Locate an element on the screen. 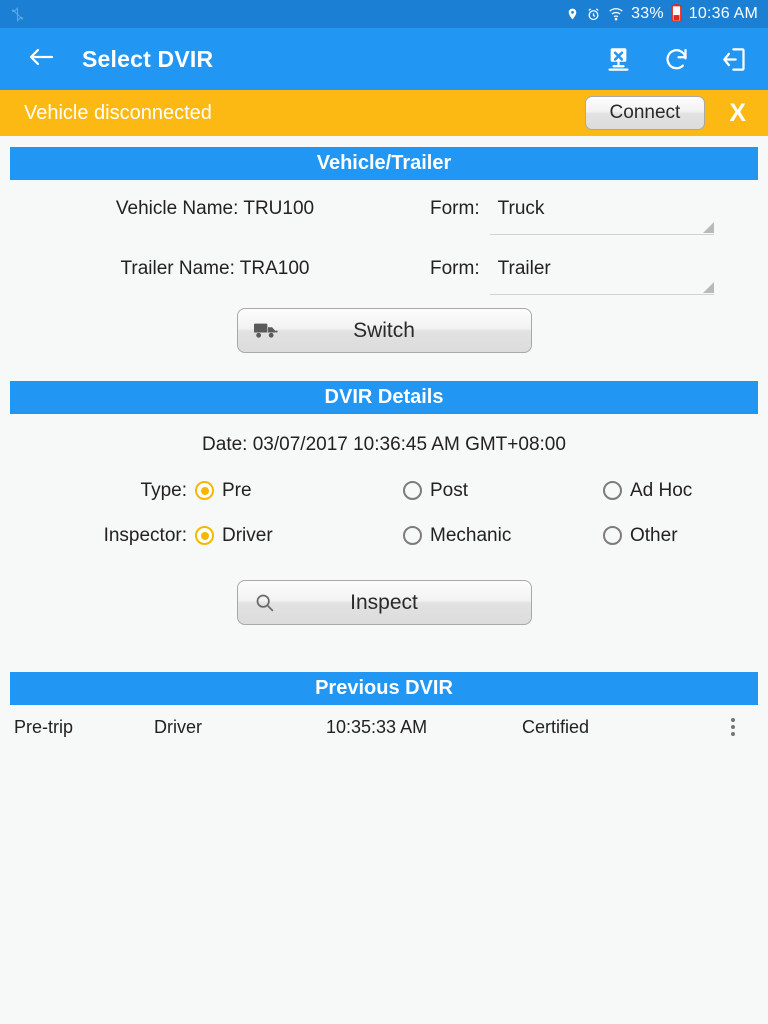 Image resolution: width=768 pixels, height=1024 pixels. banner-message: Vehicle disconnected is located at coordinates (118, 112).